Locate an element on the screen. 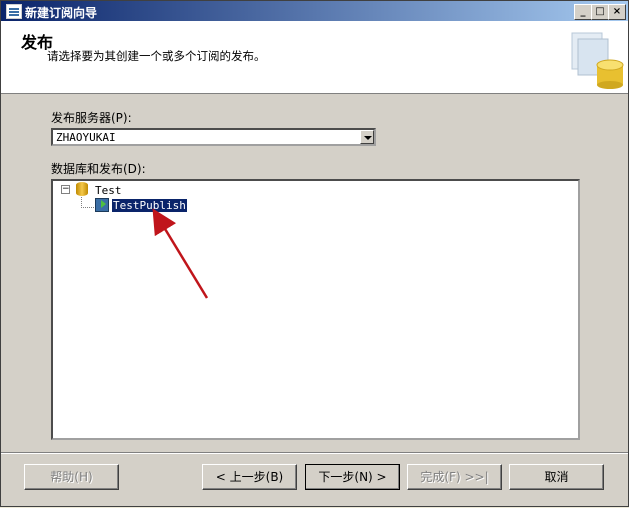 This screenshot has width=629, height=508. help-button: 帮助(H) is located at coordinates (71, 477).